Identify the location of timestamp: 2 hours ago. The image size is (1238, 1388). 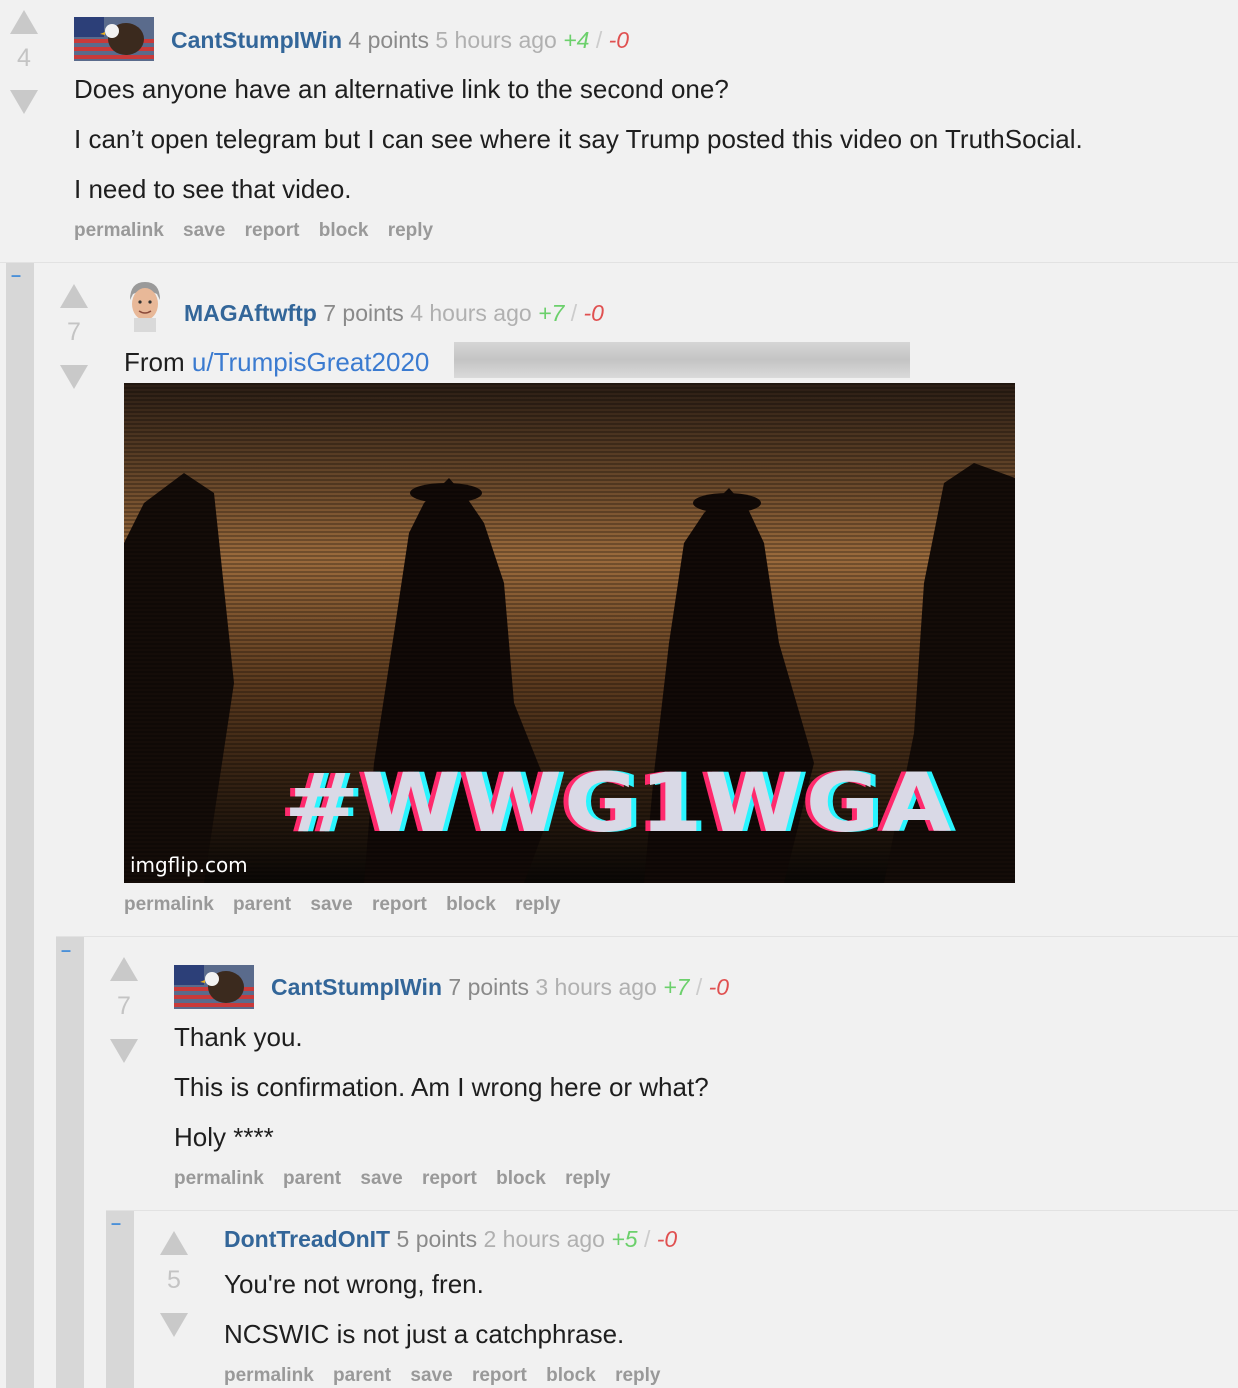
(544, 1239).